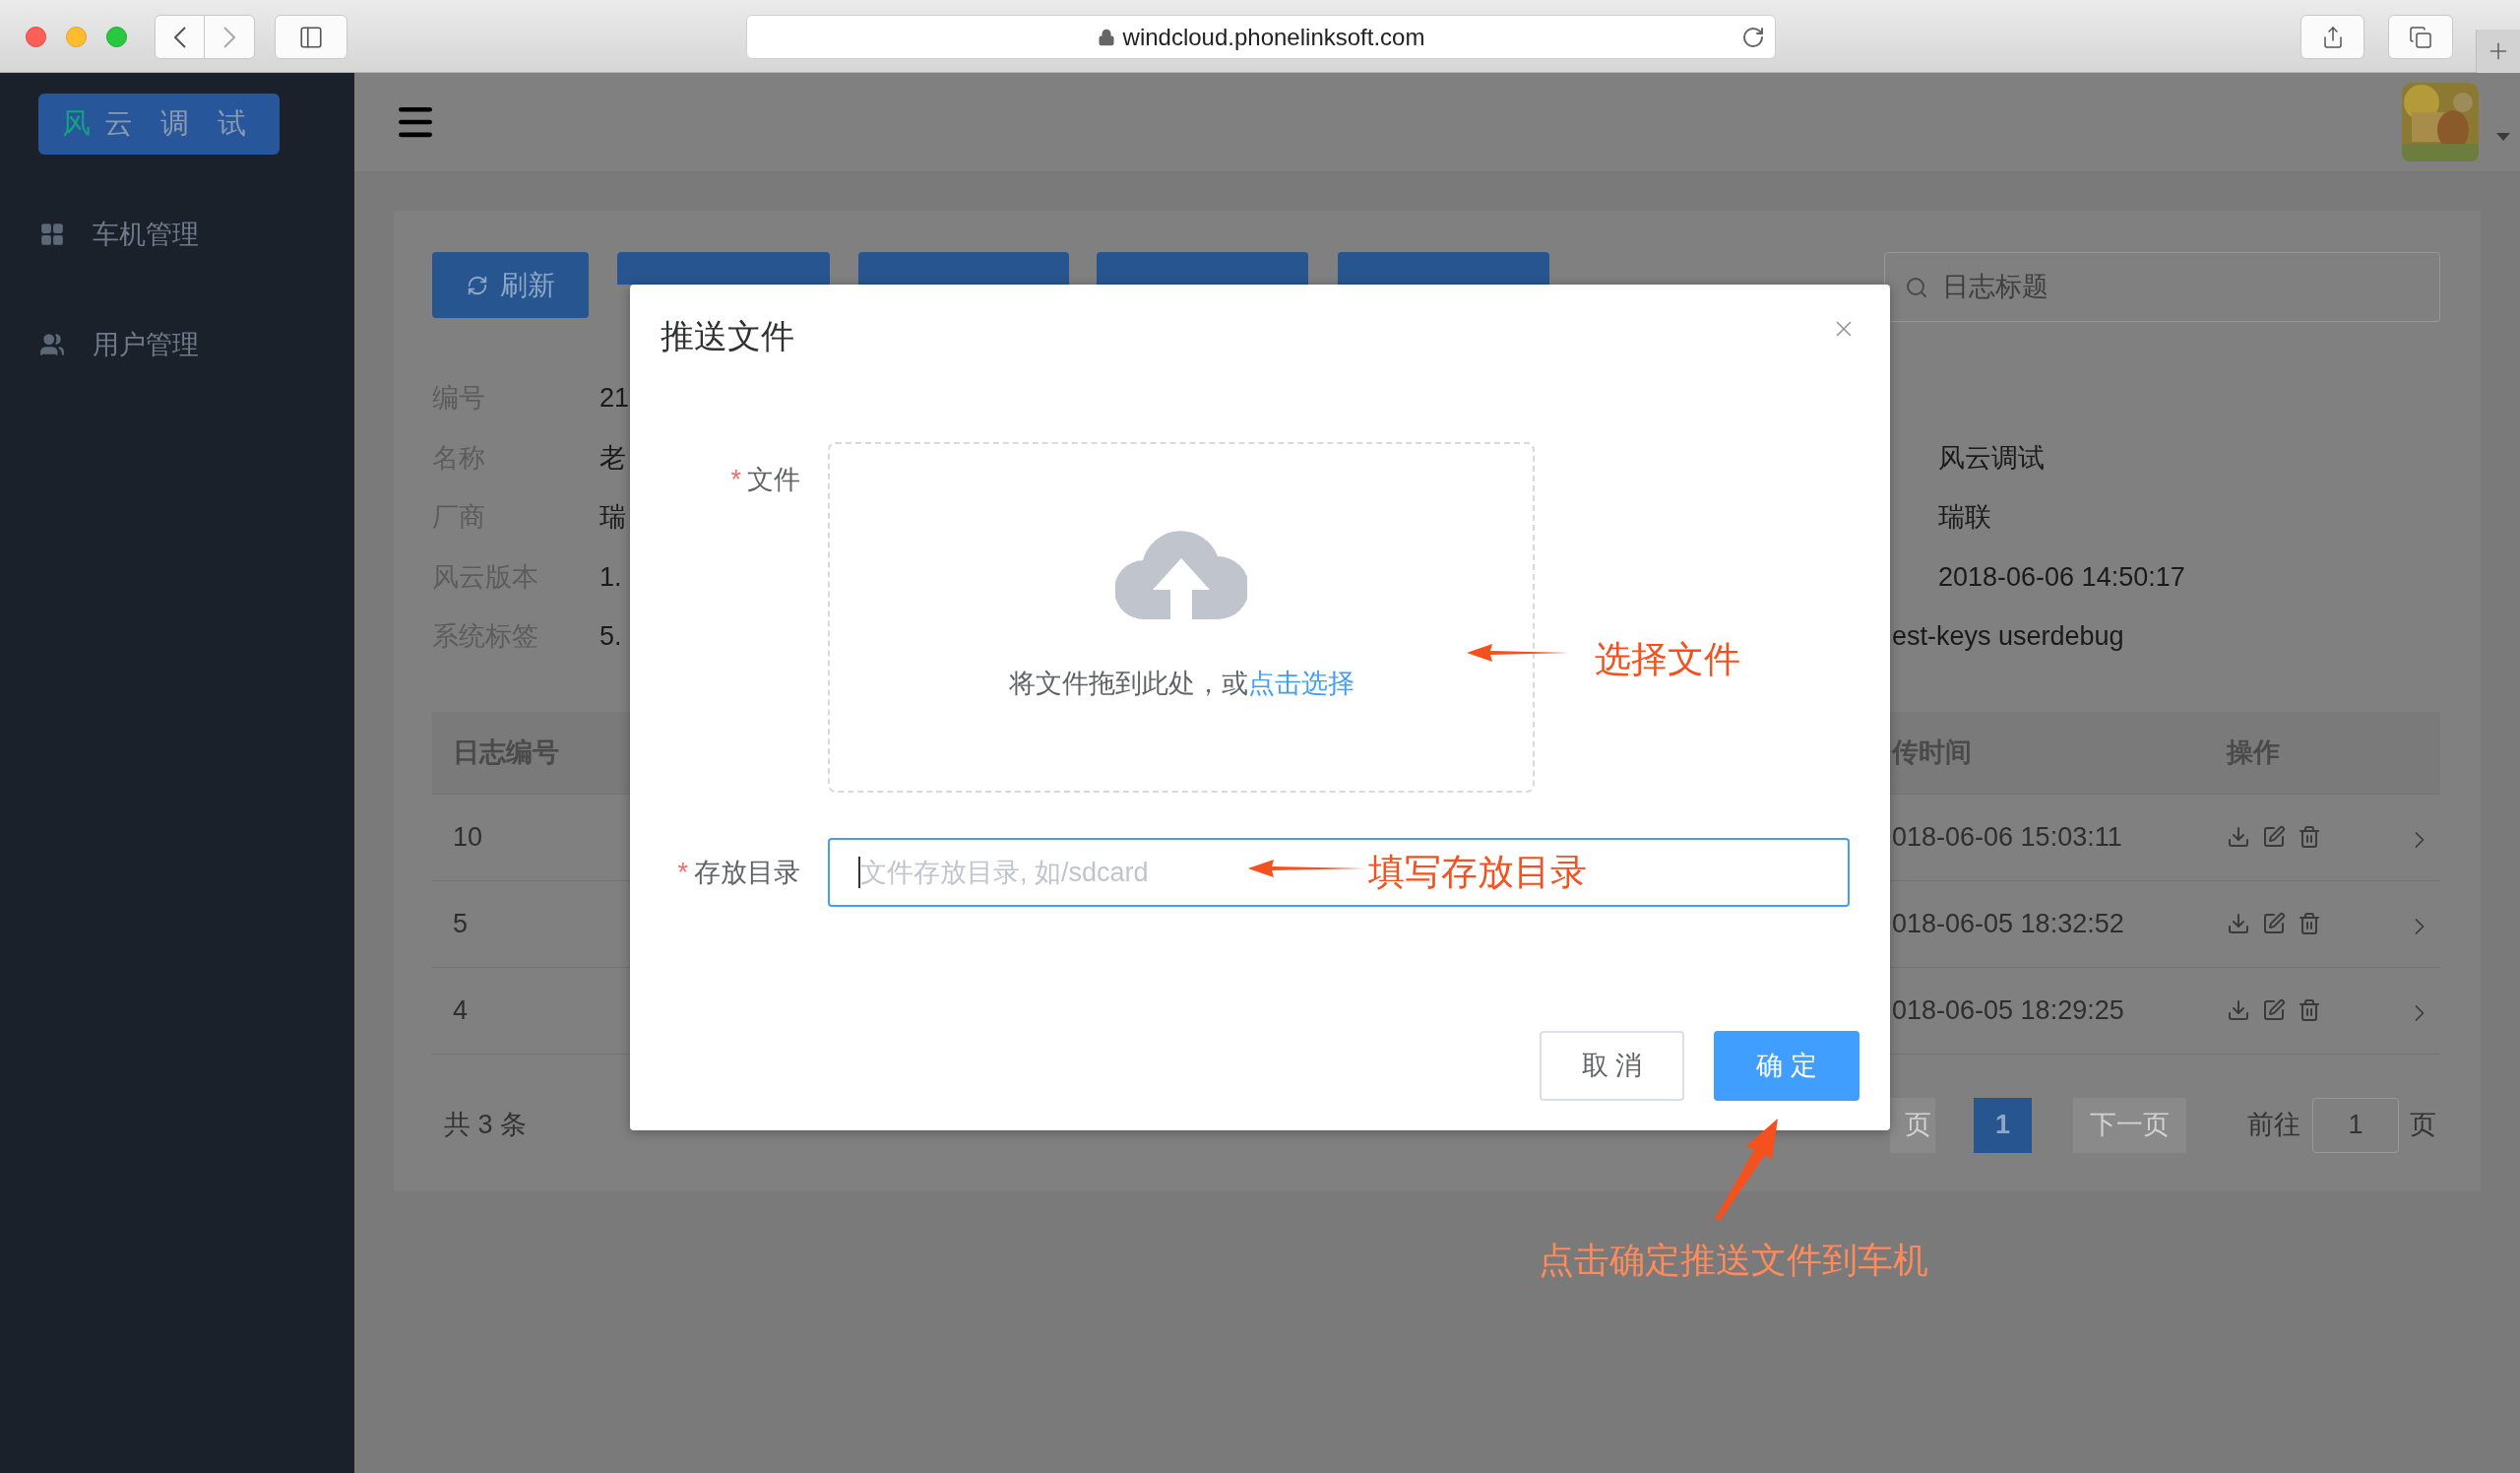 This screenshot has height=1473, width=2520. Describe the element at coordinates (1477, 872) in the screenshot. I see `annotation-text: 填写存放目录` at that location.